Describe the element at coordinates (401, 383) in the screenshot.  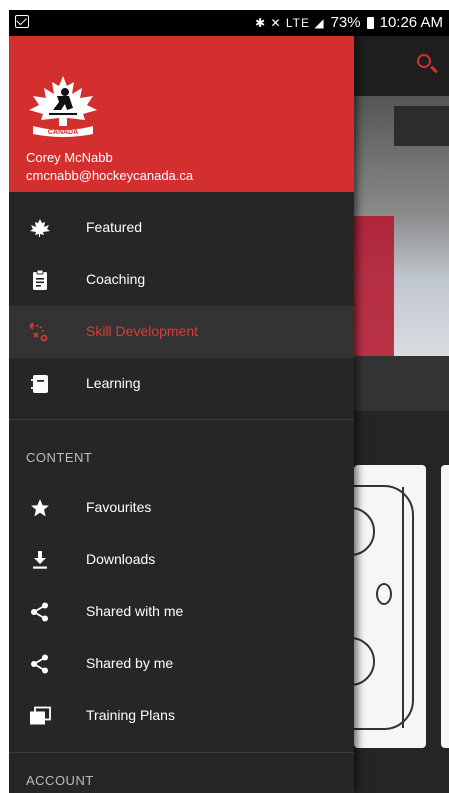
I see `hero-caption-bar` at that location.